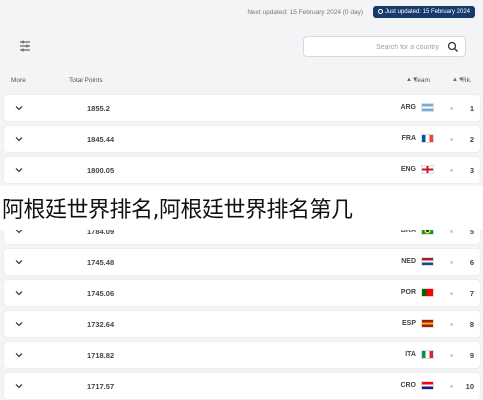  Describe the element at coordinates (101, 170) in the screenshot. I see `total-points: 1800.05` at that location.